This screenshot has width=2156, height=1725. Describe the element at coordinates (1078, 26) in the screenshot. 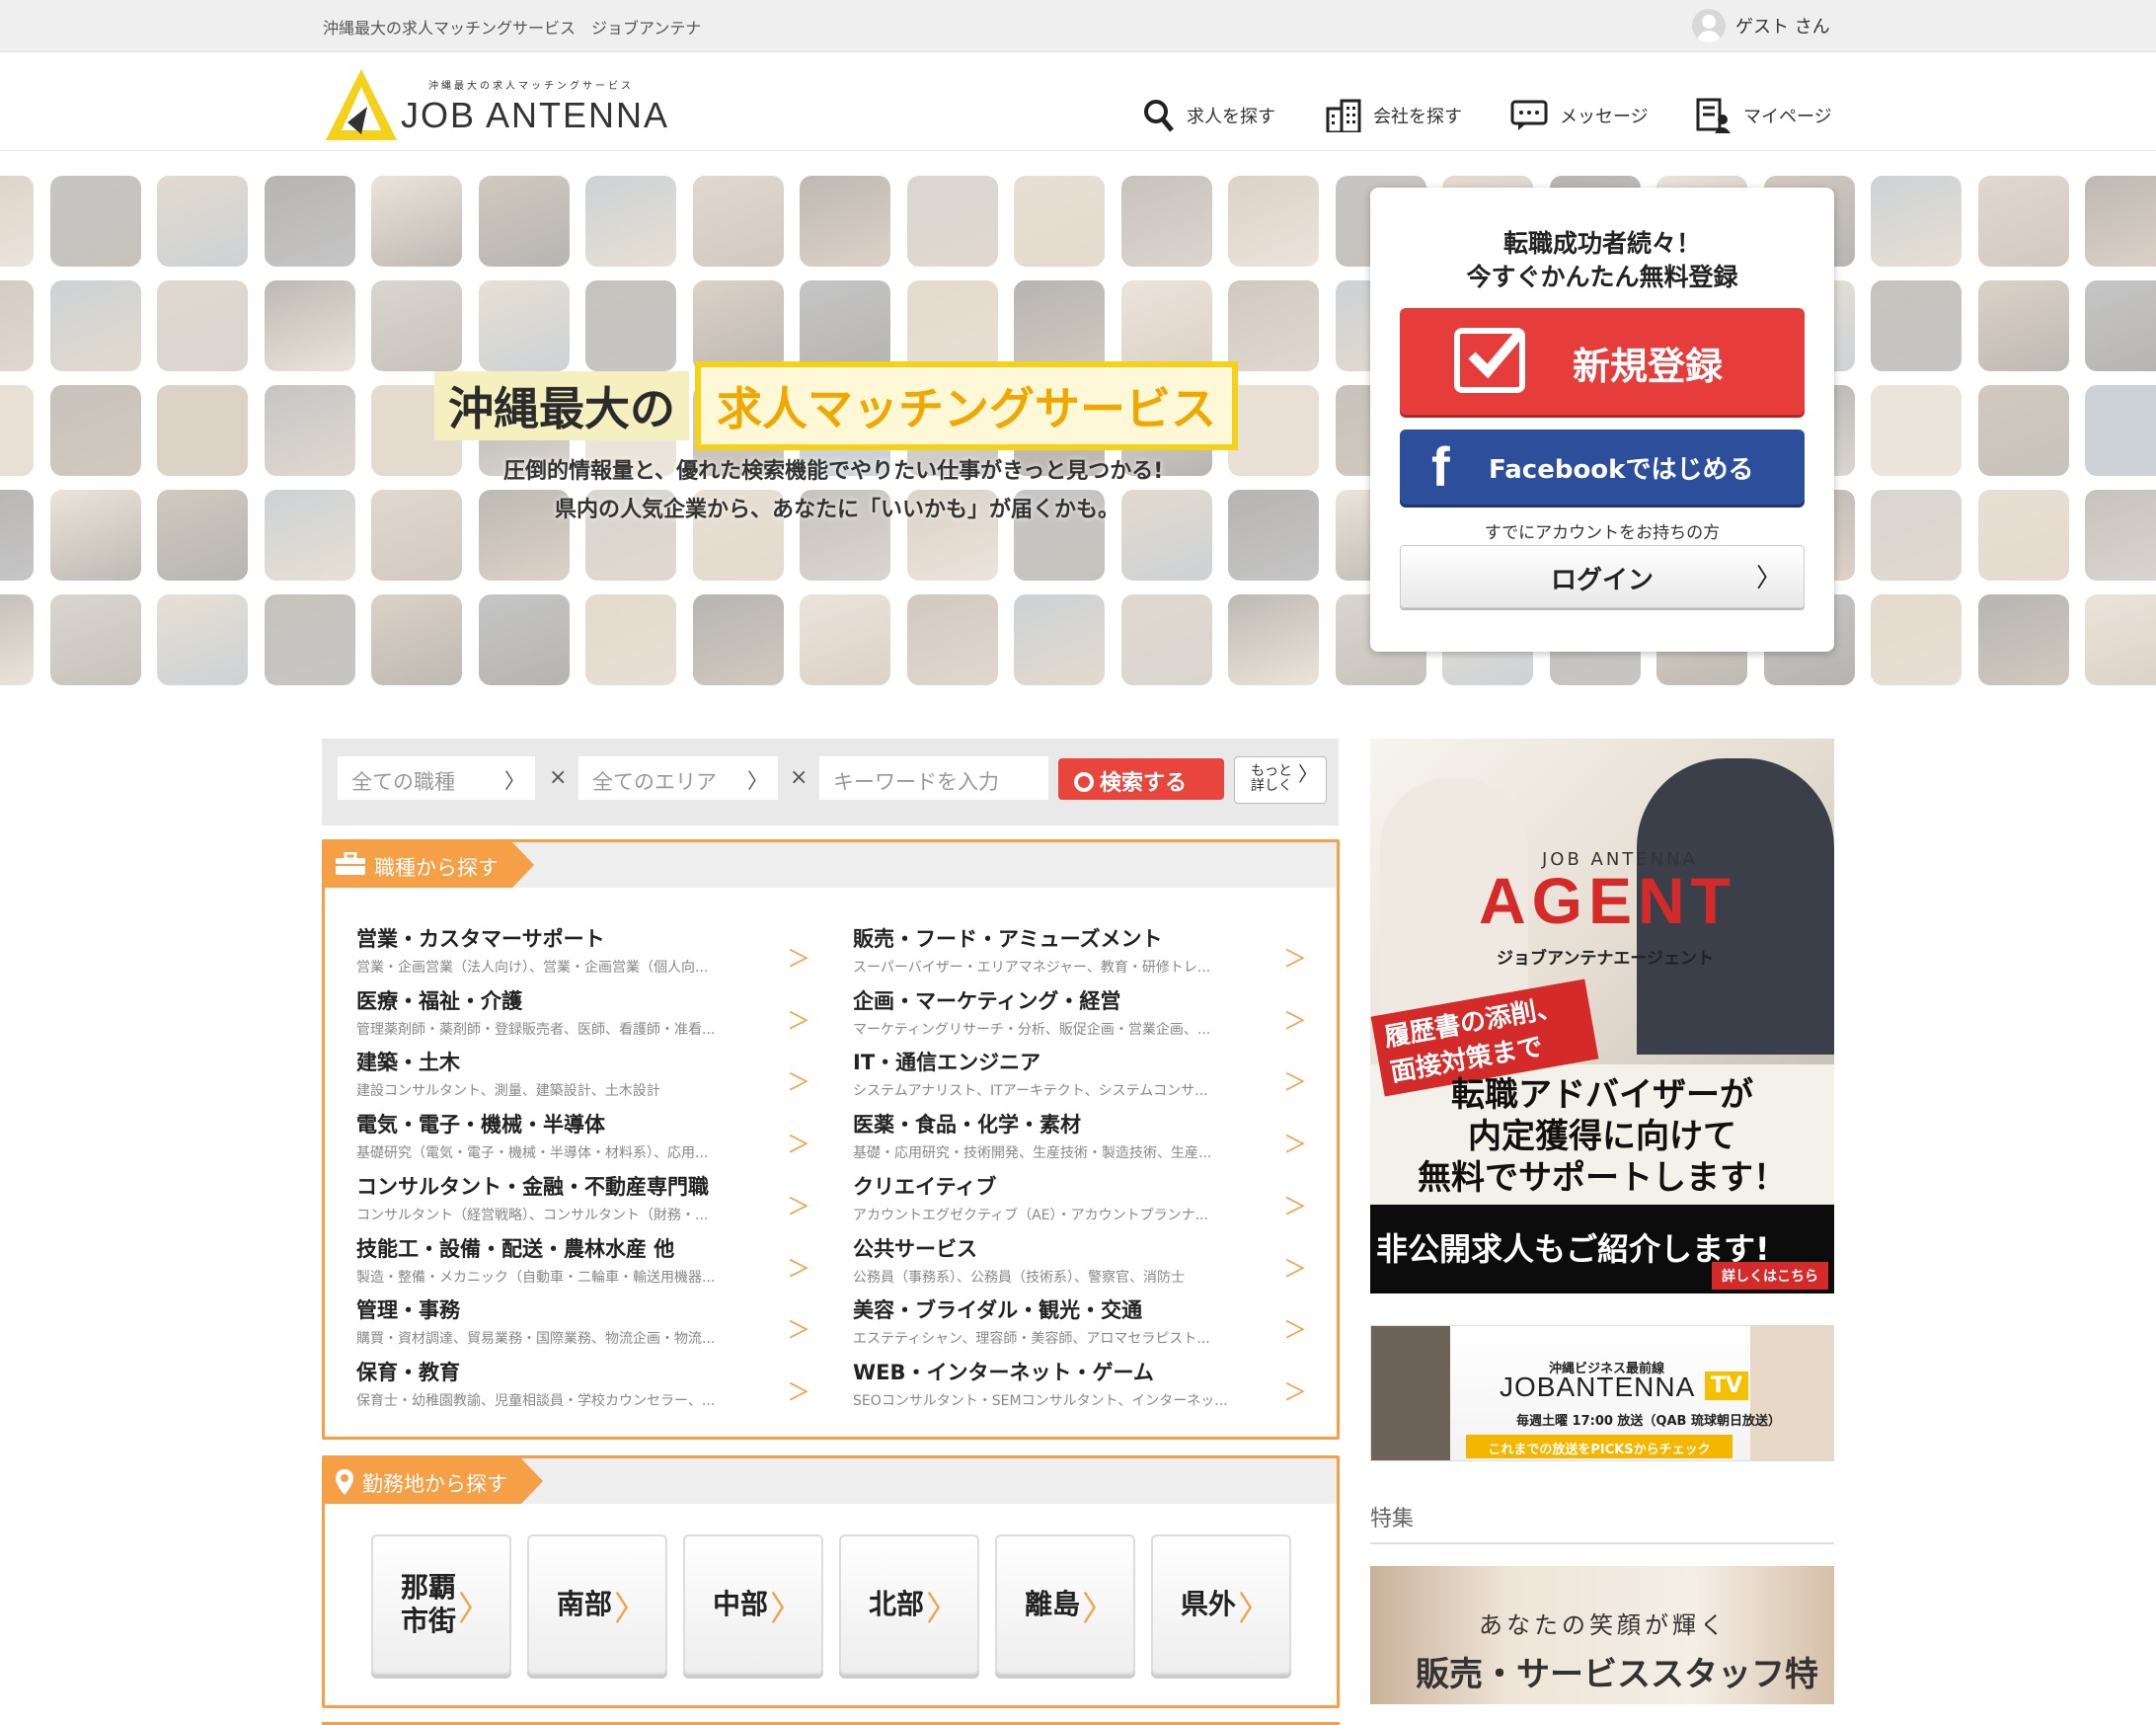

I see `top-bar: 沖縄最大の求人マッチングサービス ジョブアンテナ ゲスト さん` at that location.